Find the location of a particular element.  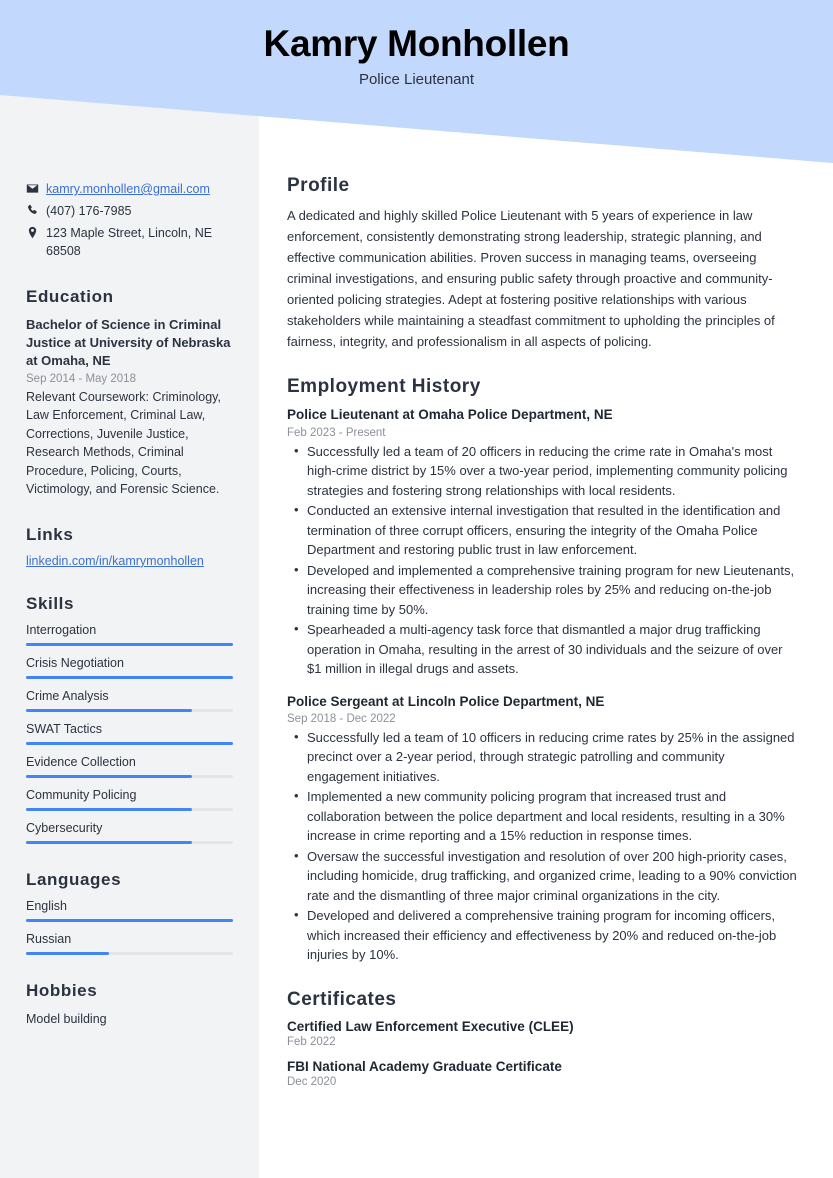

job-date: Sep 2018 - Dec 2022 is located at coordinates (341, 718).